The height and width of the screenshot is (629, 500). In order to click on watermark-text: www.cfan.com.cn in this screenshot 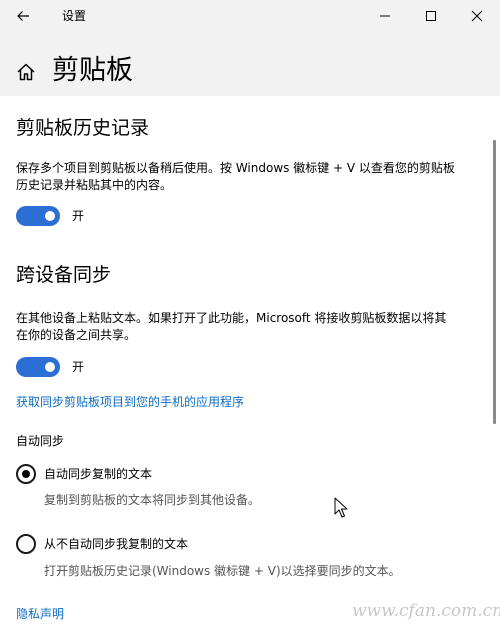, I will do `click(426, 611)`.